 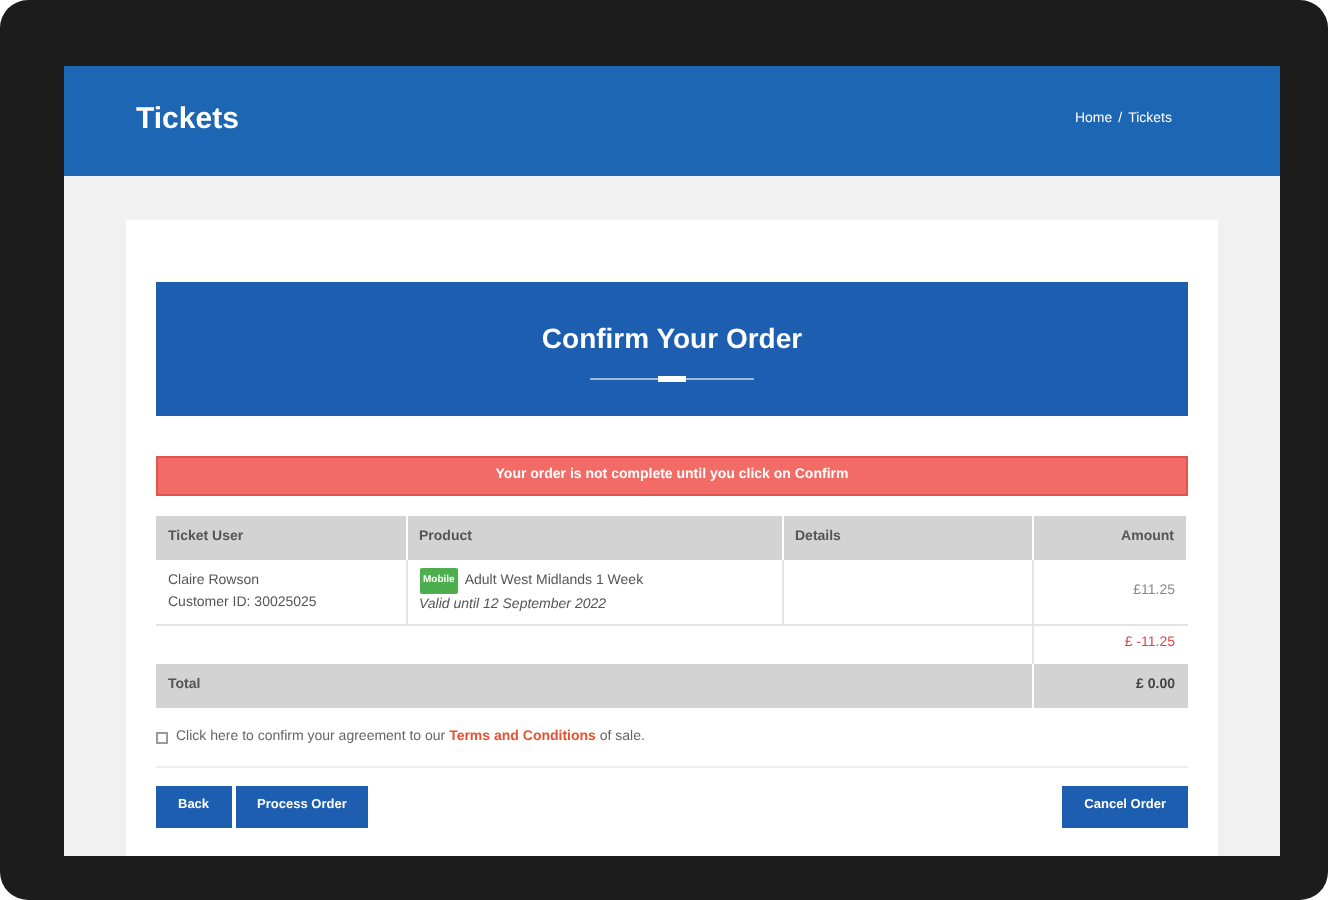 I want to click on page-title: Tickets, so click(x=187, y=120).